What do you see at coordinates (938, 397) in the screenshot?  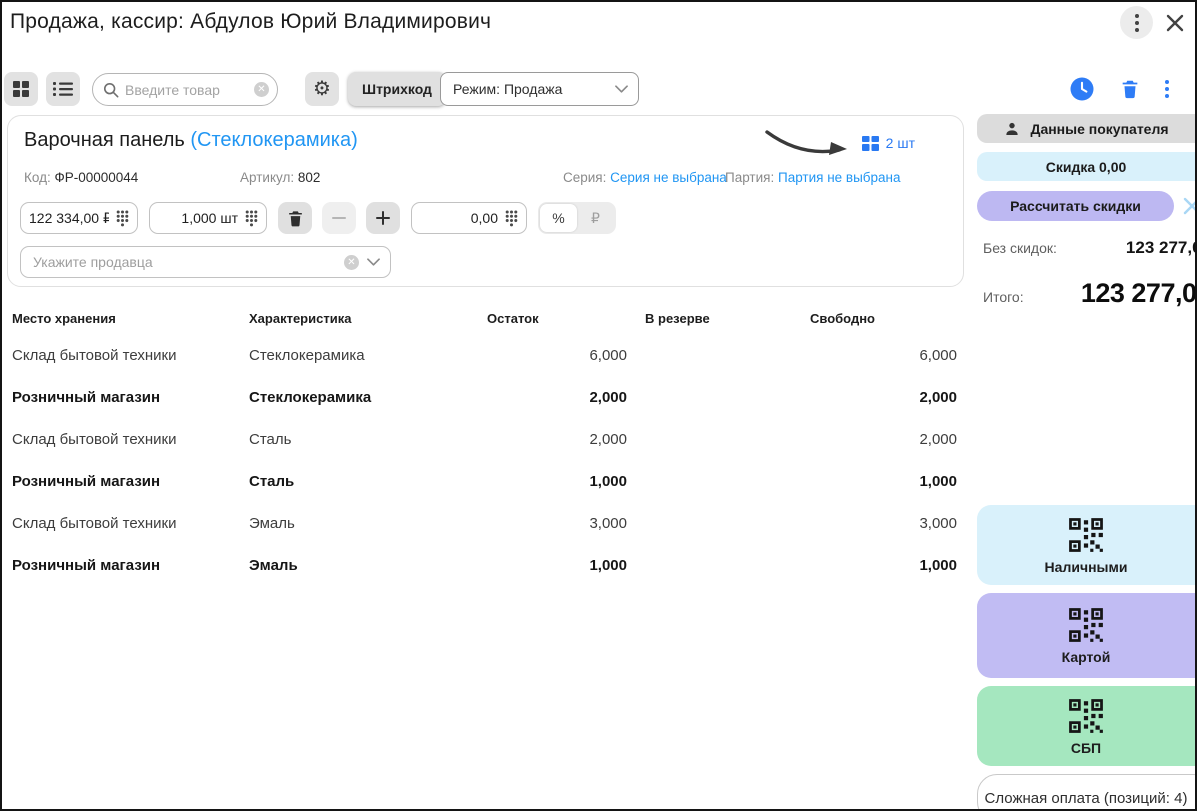 I see `cell-free: 2,000` at bounding box center [938, 397].